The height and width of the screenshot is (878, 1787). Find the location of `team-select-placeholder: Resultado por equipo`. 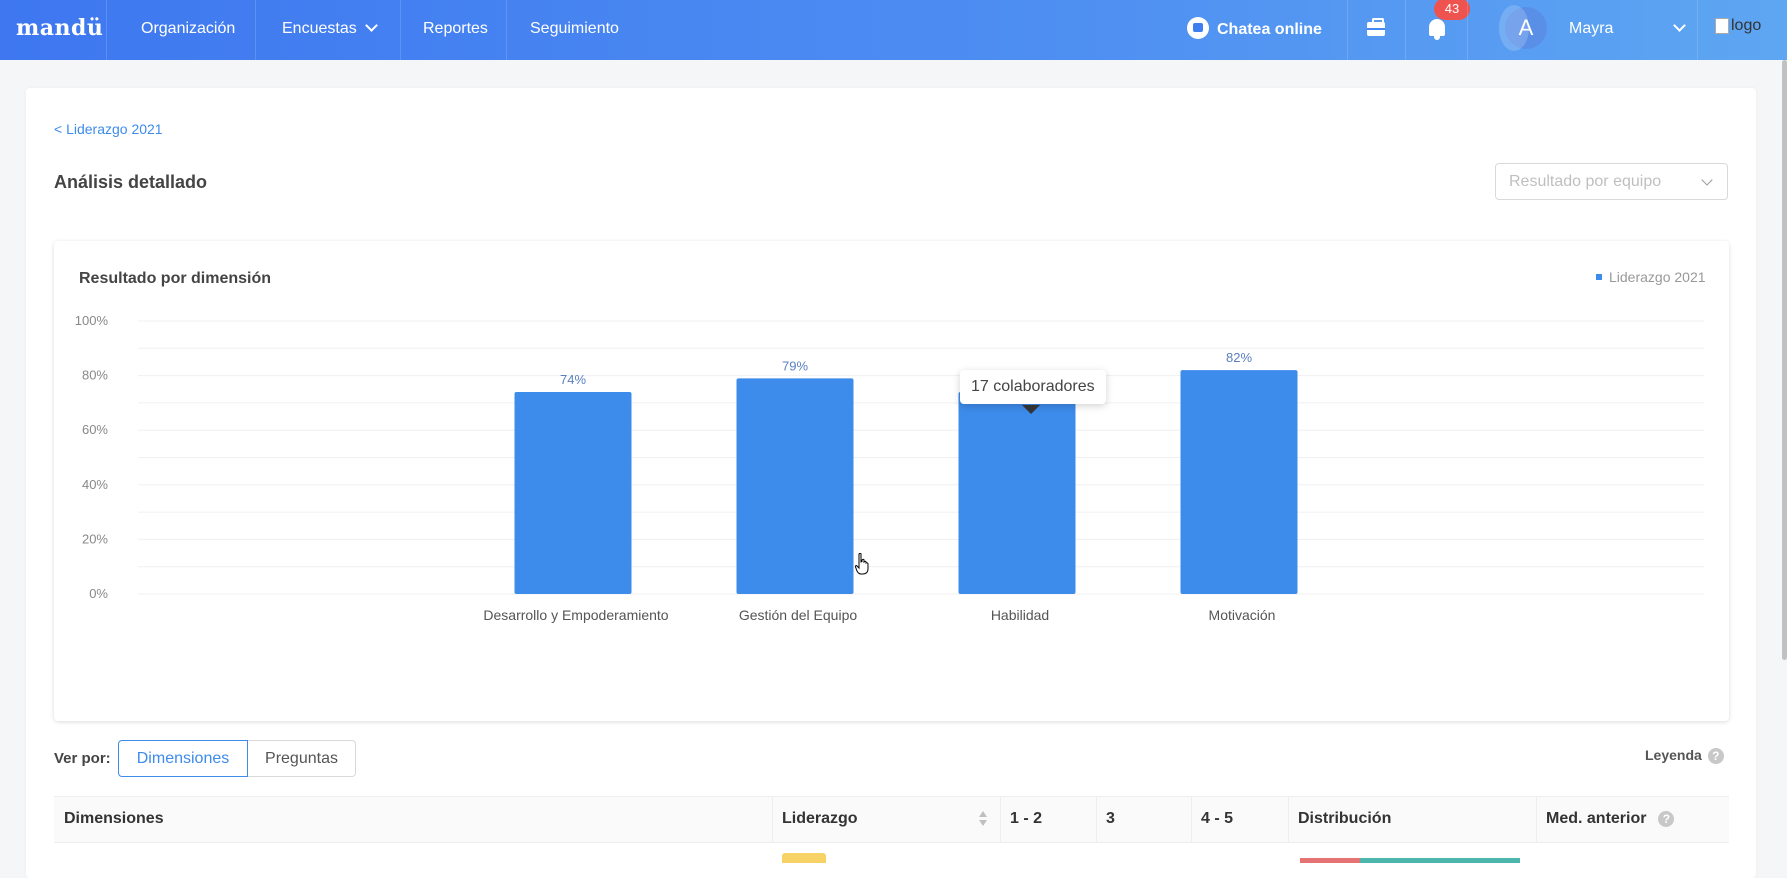

team-select-placeholder: Resultado por equipo is located at coordinates (1585, 181).